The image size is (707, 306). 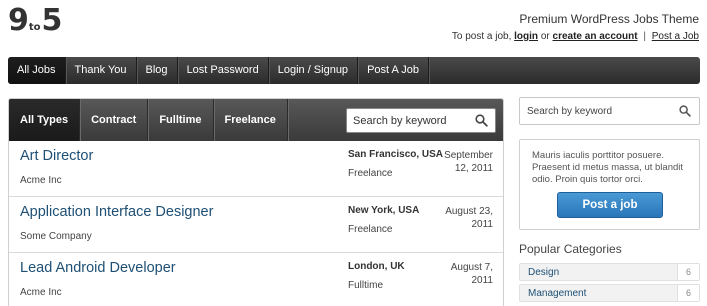 I want to click on job-type-filter-bar: All Types Contract Fulltime Freelance, so click(x=256, y=120).